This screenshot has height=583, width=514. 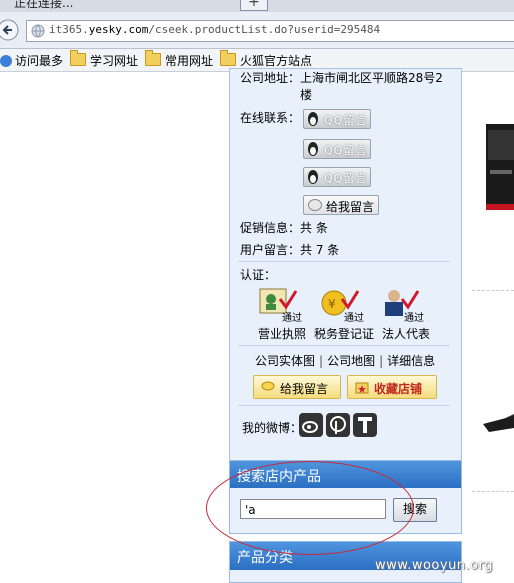 What do you see at coordinates (310, 508) in the screenshot?
I see `highlight-ellipse-annotation` at bounding box center [310, 508].